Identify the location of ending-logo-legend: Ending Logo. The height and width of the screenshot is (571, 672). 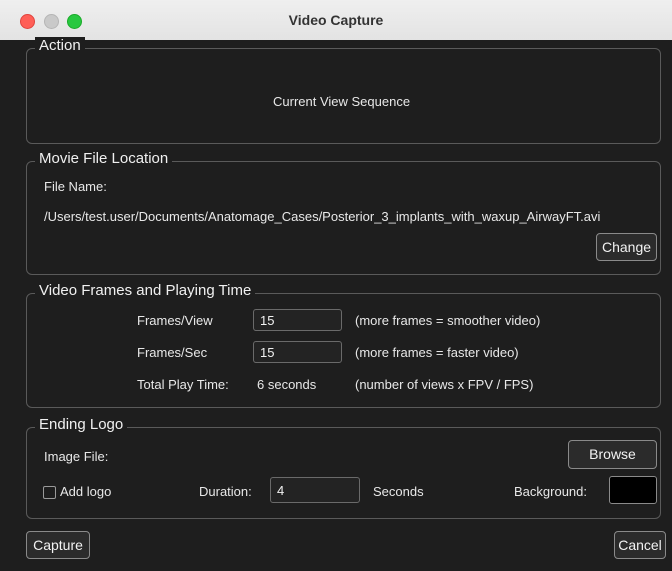
(81, 424).